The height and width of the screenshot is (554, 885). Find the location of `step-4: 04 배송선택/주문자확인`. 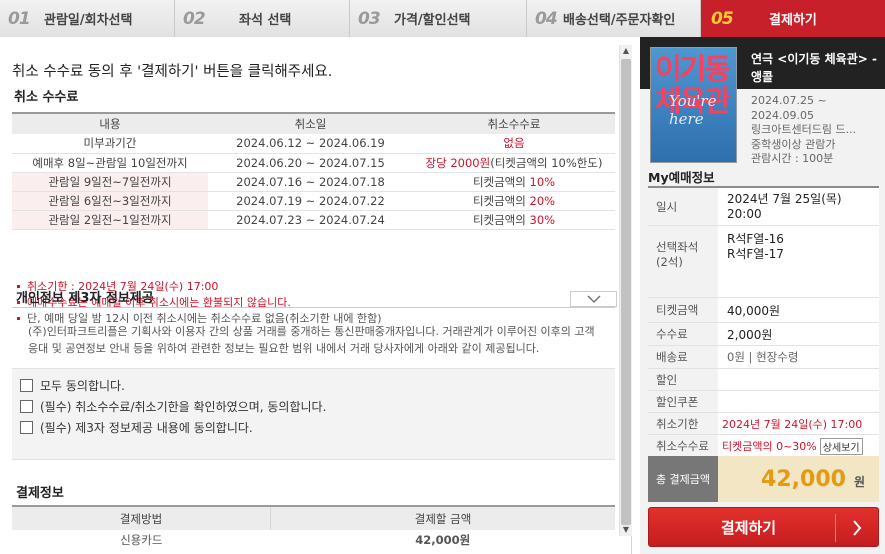

step-4: 04 배송선택/주문자확인 is located at coordinates (614, 18).